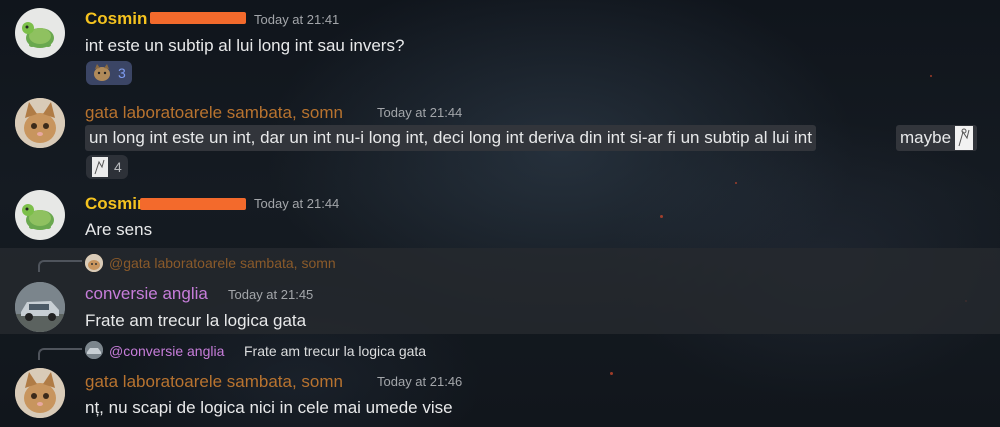  I want to click on message-text: Frate am trecur la logica gata, so click(196, 320).